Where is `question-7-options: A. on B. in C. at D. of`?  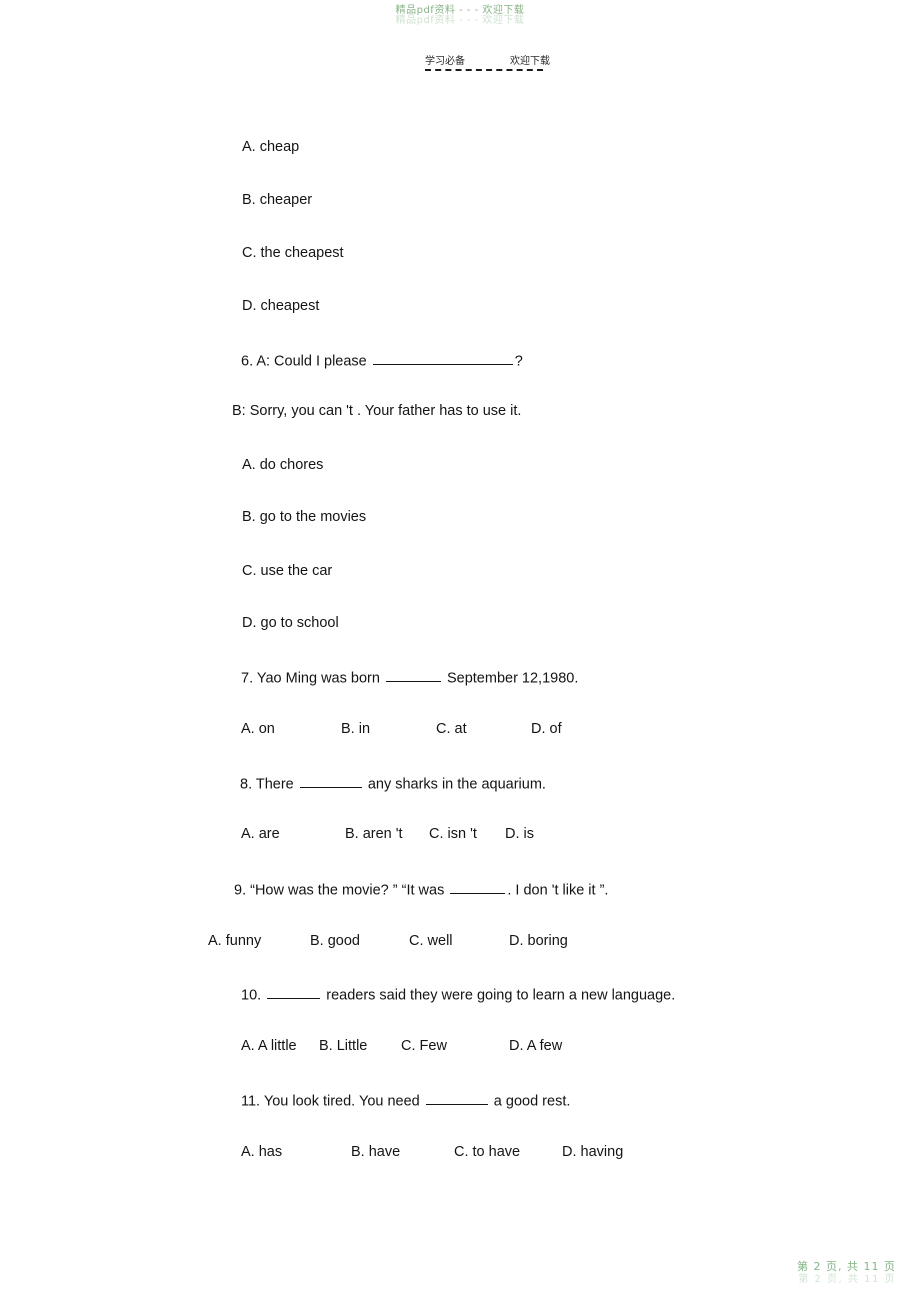 question-7-options: A. on B. in C. at D. of is located at coordinates (401, 729).